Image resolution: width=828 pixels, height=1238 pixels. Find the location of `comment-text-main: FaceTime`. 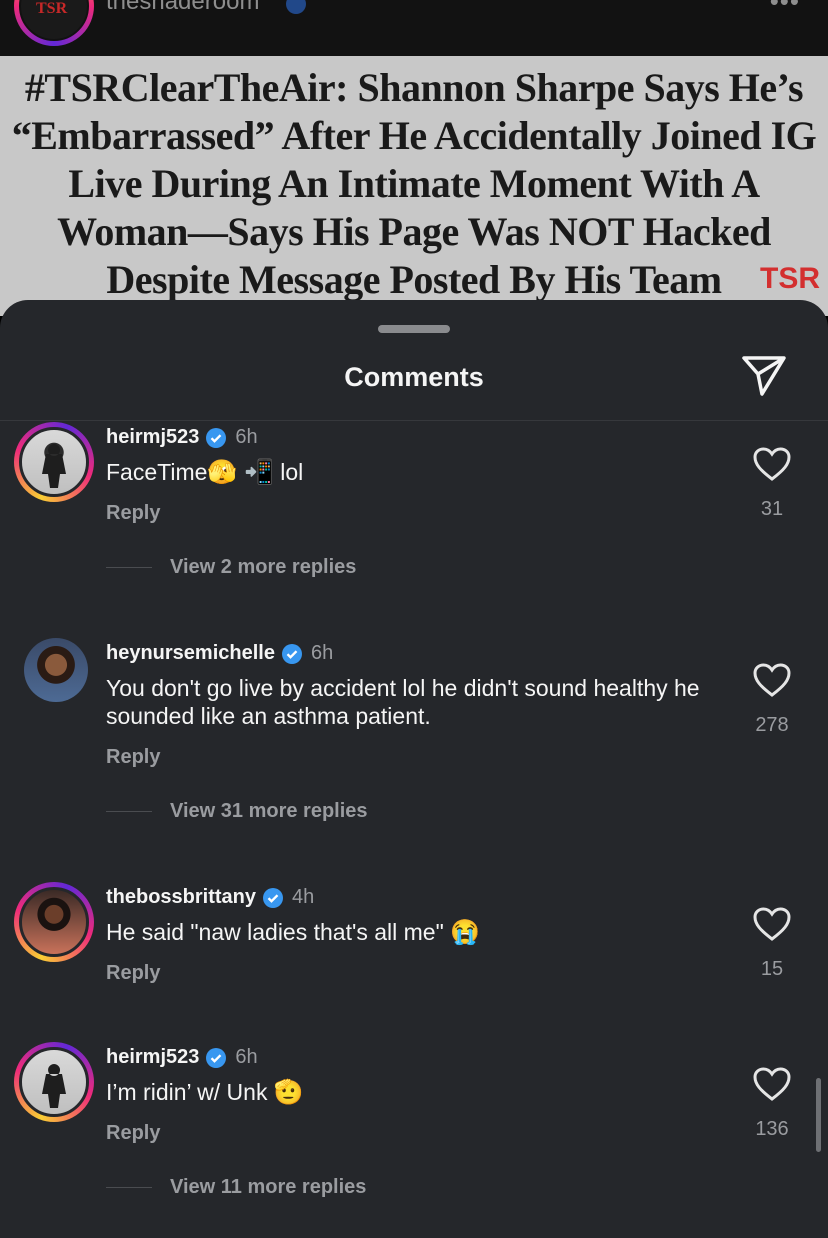

comment-text-main: FaceTime is located at coordinates (157, 472).